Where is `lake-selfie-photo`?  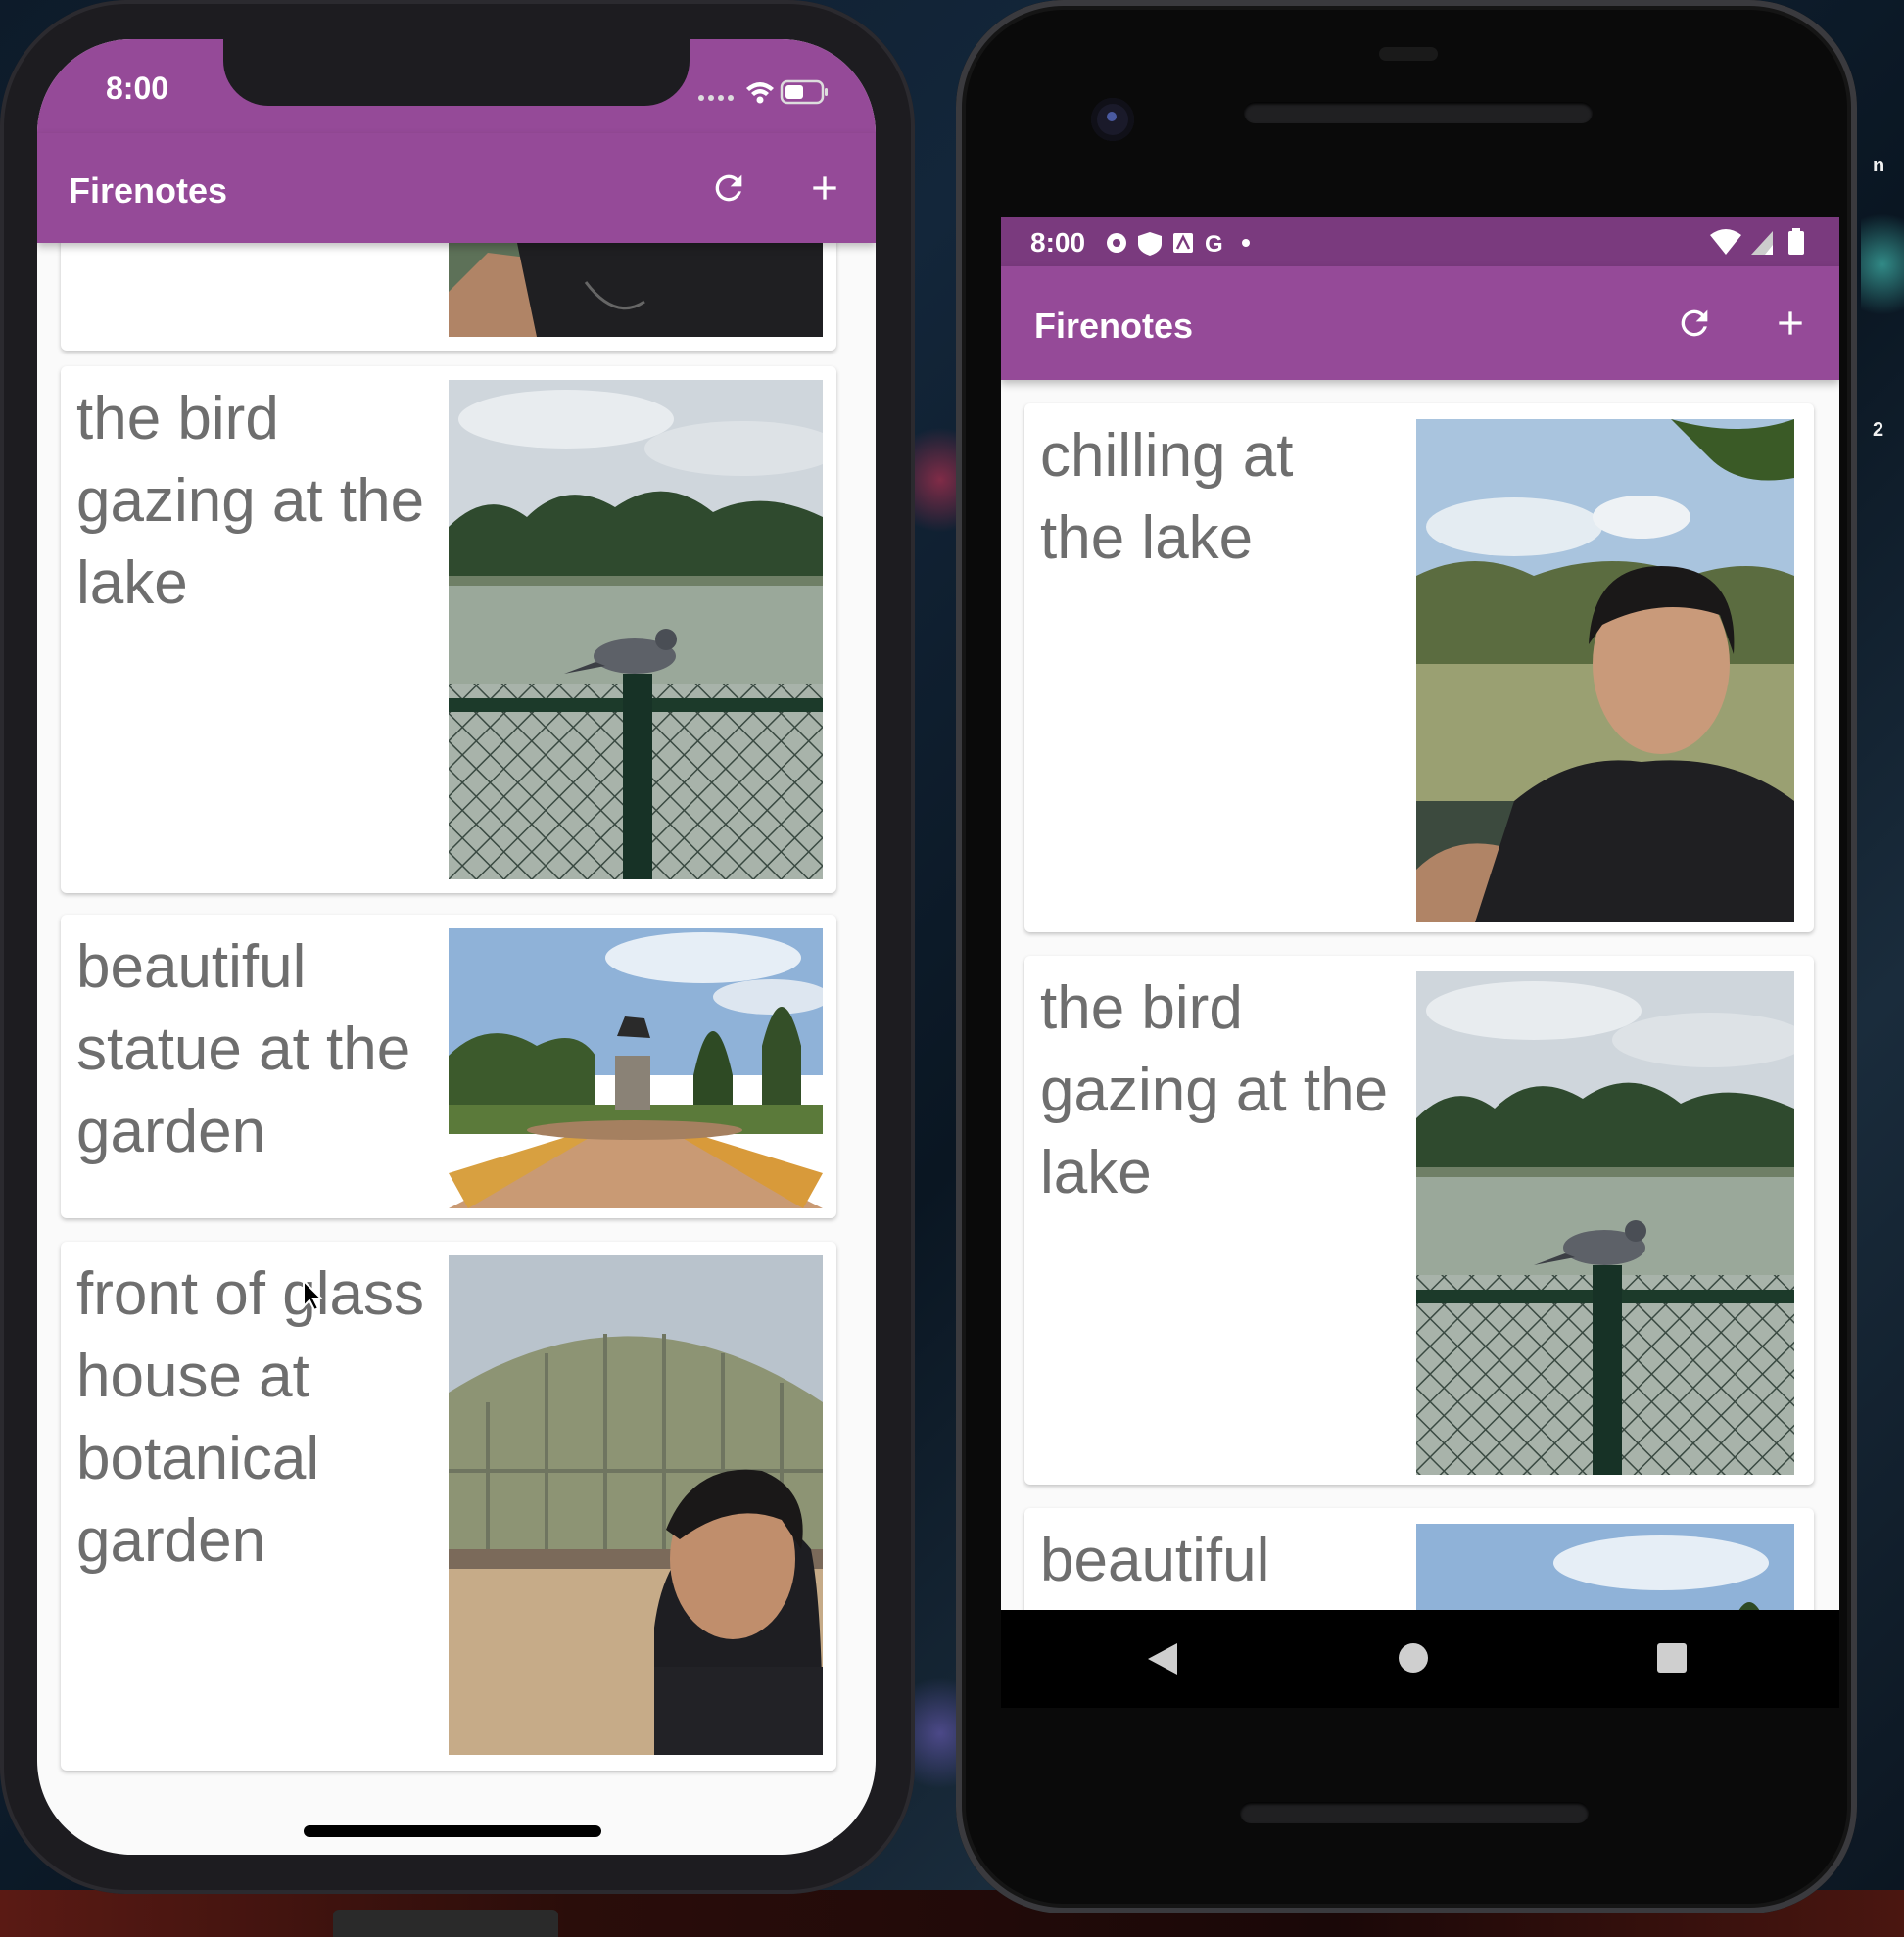
lake-selfie-photo is located at coordinates (1605, 670).